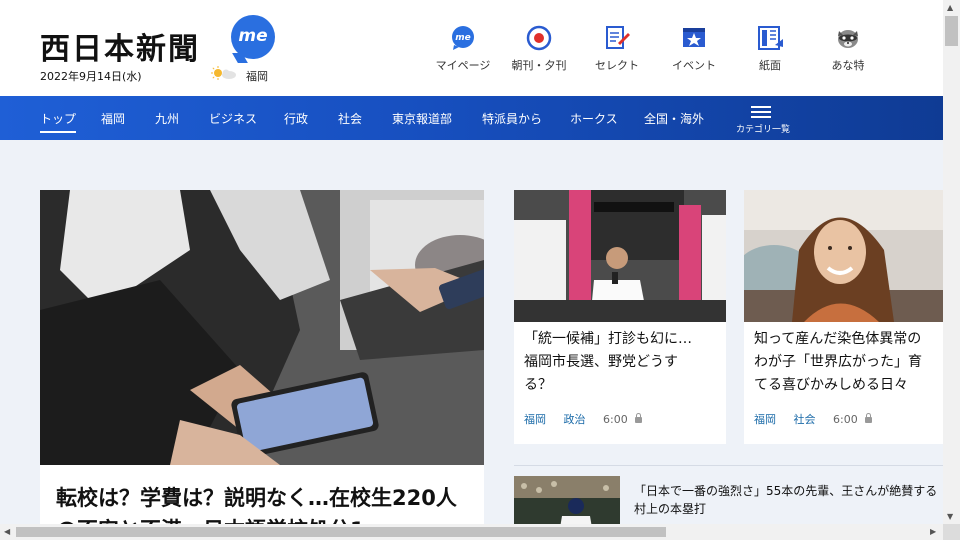 Image resolution: width=960 pixels, height=540 pixels. Describe the element at coordinates (512, 118) in the screenshot. I see `nav-correspondents: 特派員から` at that location.